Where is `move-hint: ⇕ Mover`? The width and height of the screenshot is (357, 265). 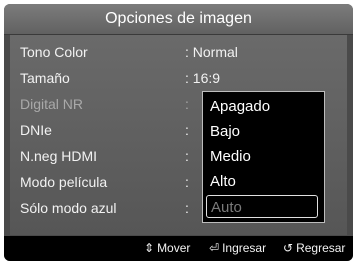
move-hint: ⇕ Mover is located at coordinates (167, 248).